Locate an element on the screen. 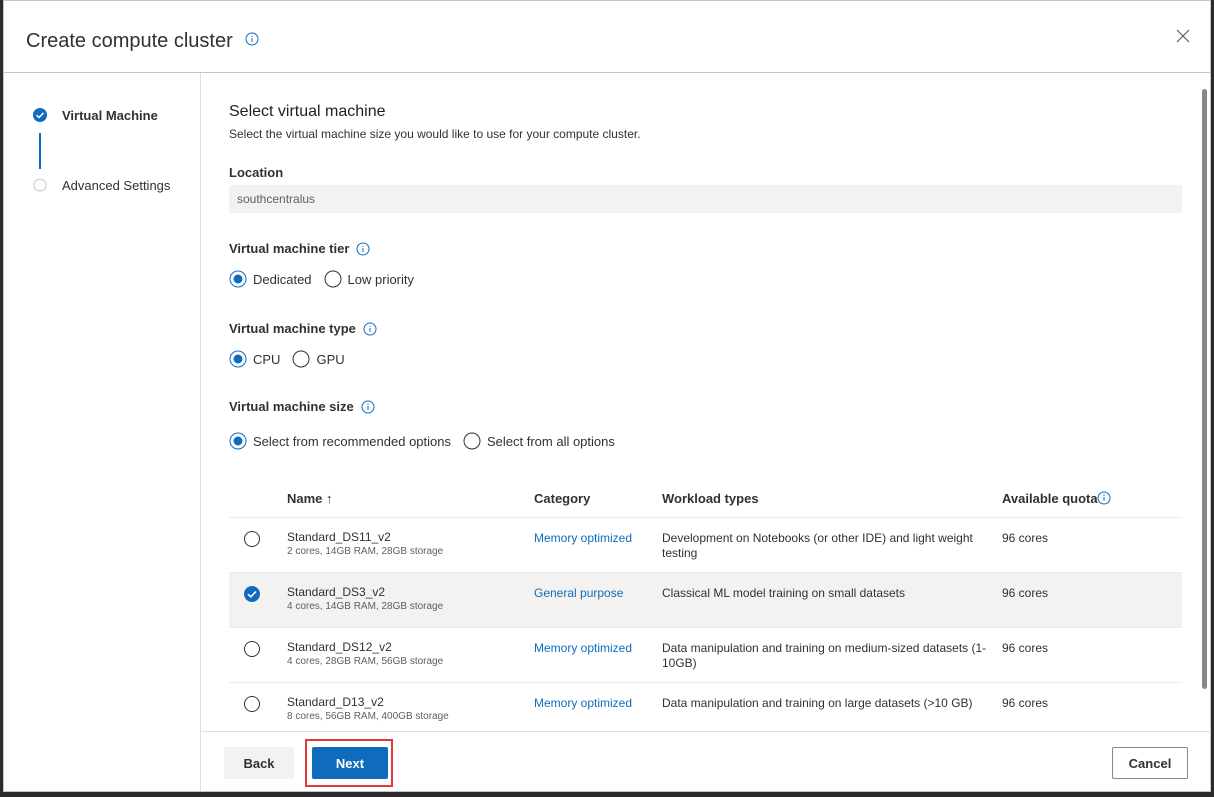  radio-recommended-options: Select from recommended options is located at coordinates (340, 441).